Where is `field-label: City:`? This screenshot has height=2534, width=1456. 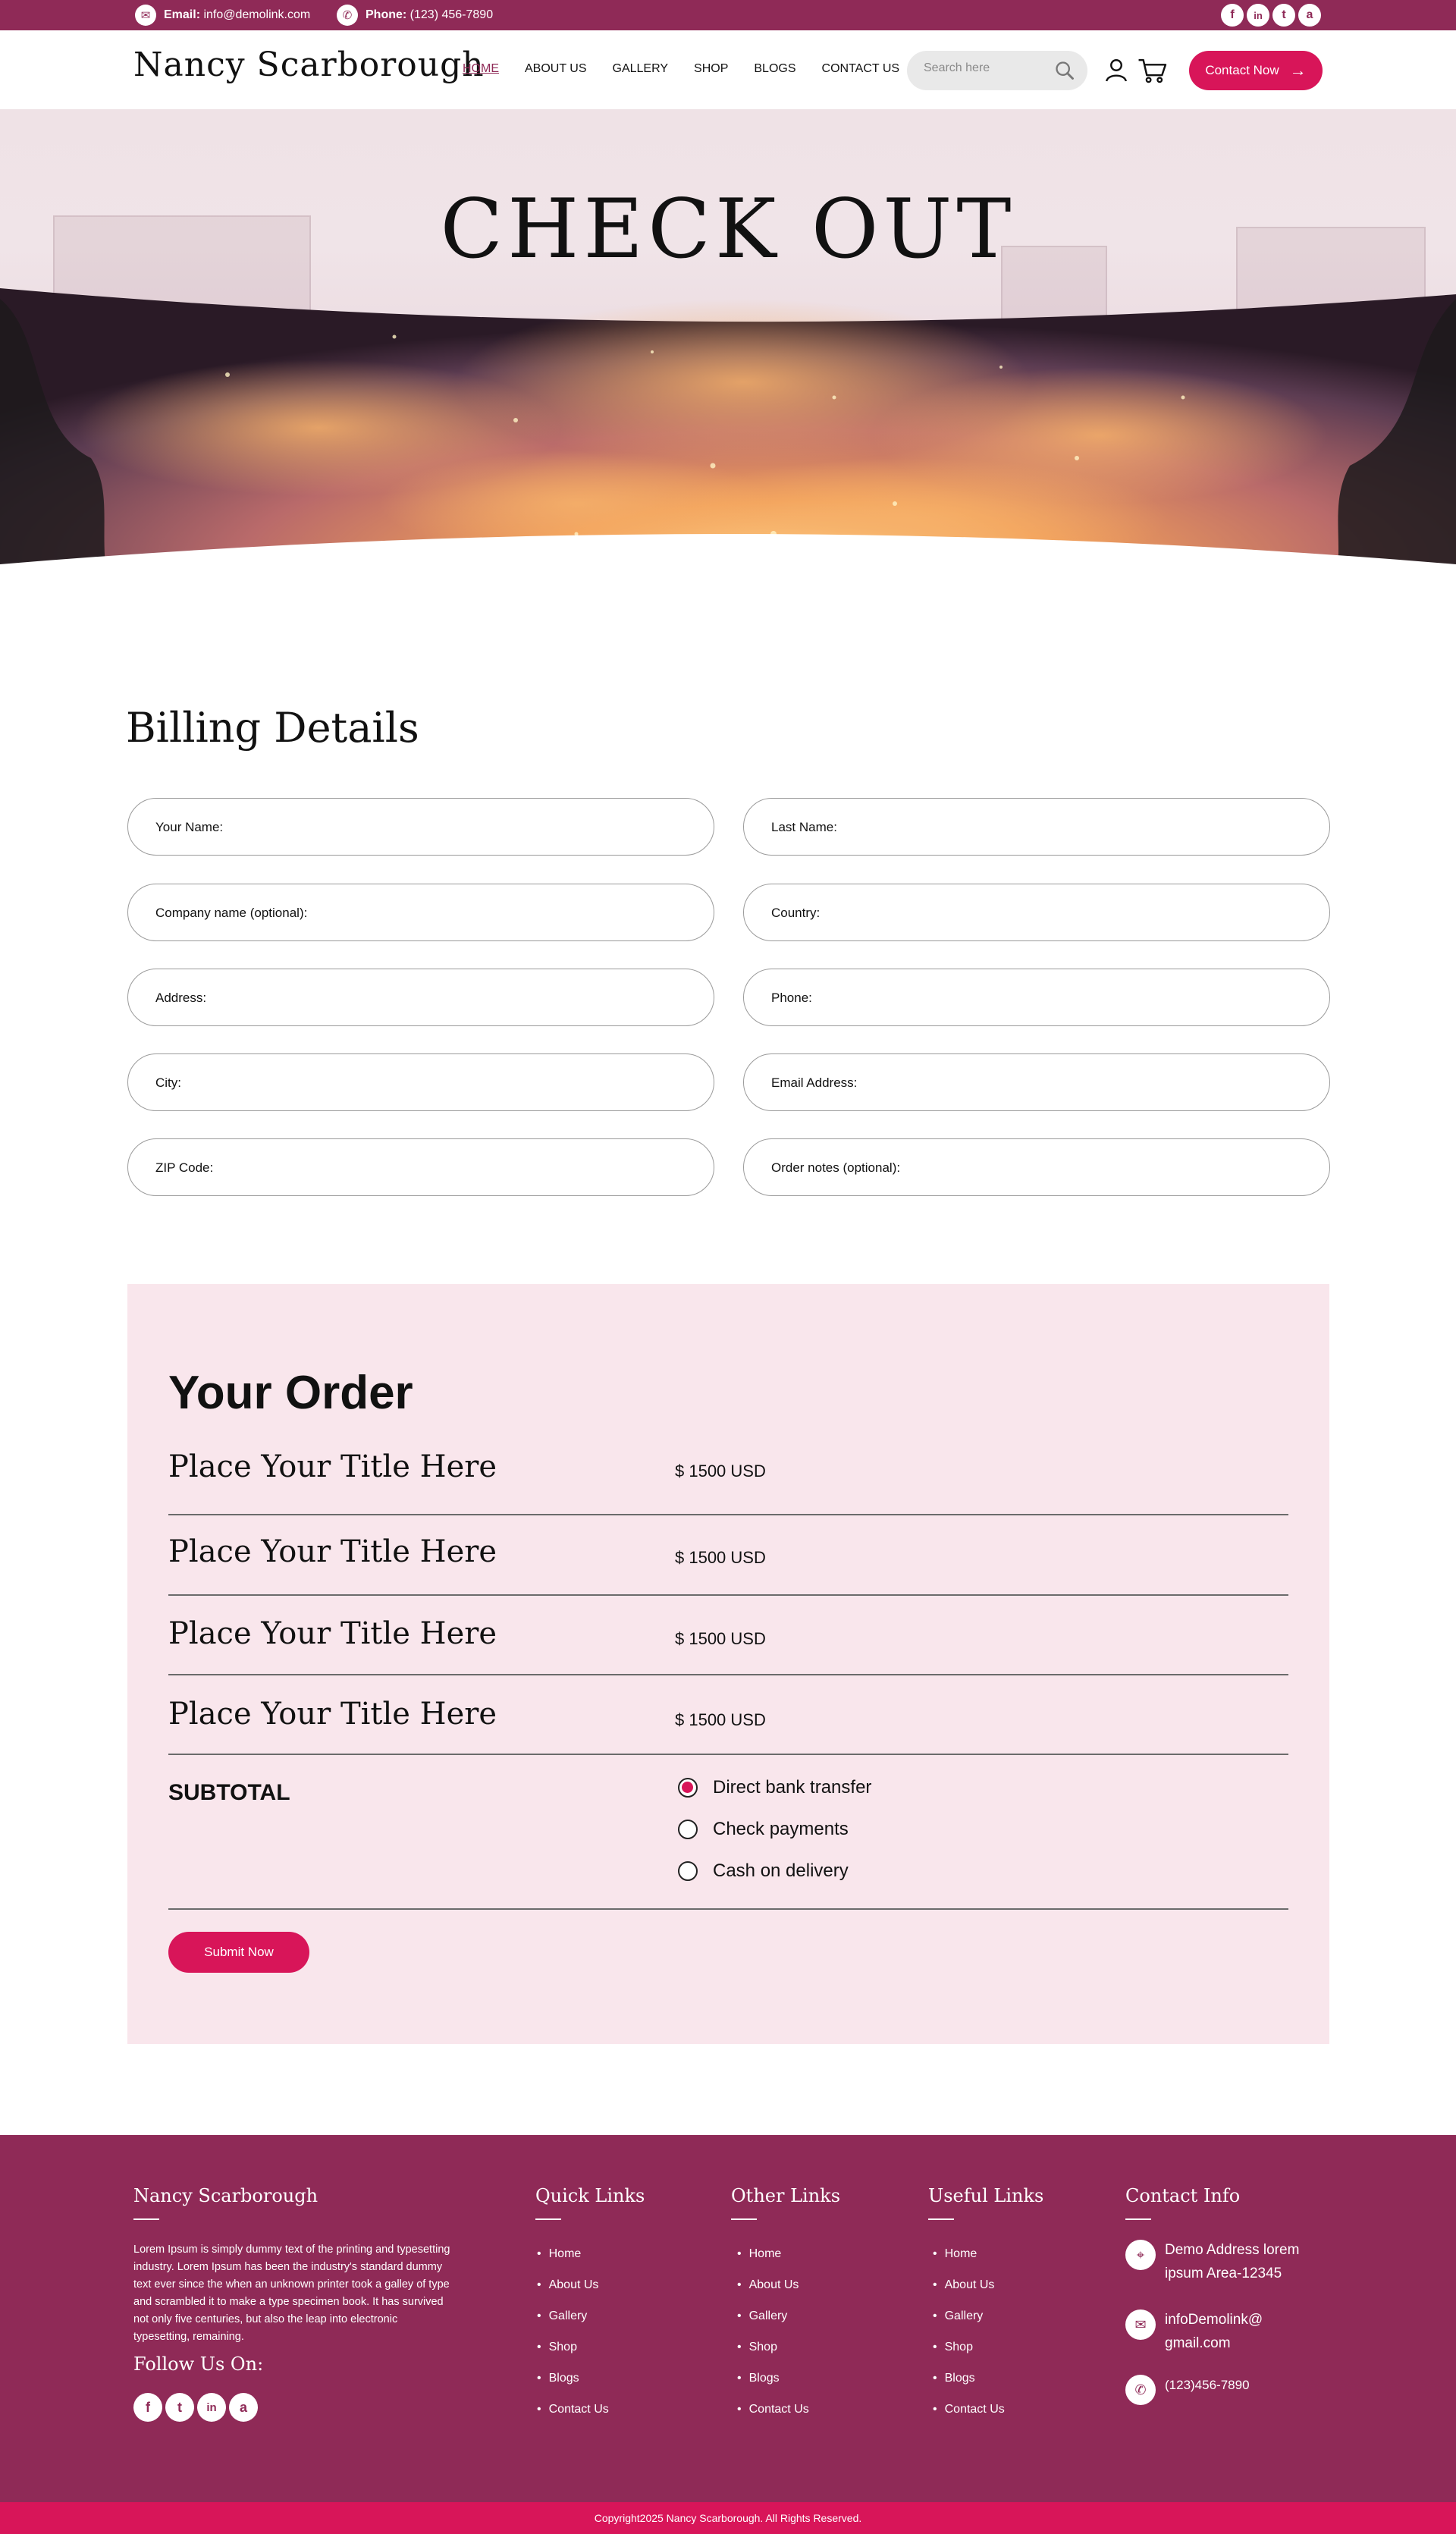 field-label: City: is located at coordinates (168, 1082).